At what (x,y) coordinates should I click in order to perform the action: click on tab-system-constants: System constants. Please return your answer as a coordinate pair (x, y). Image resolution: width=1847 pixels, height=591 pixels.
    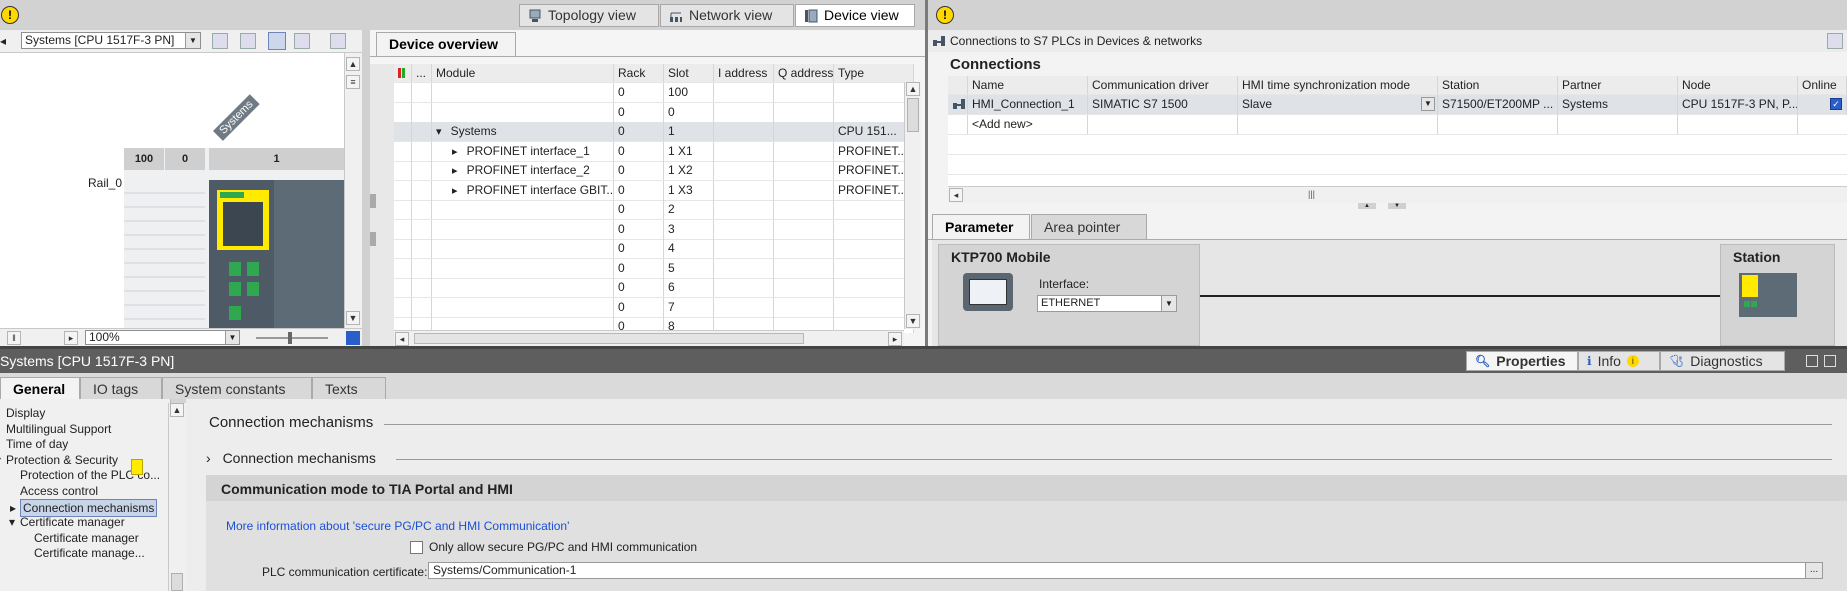
    Looking at the image, I should click on (237, 388).